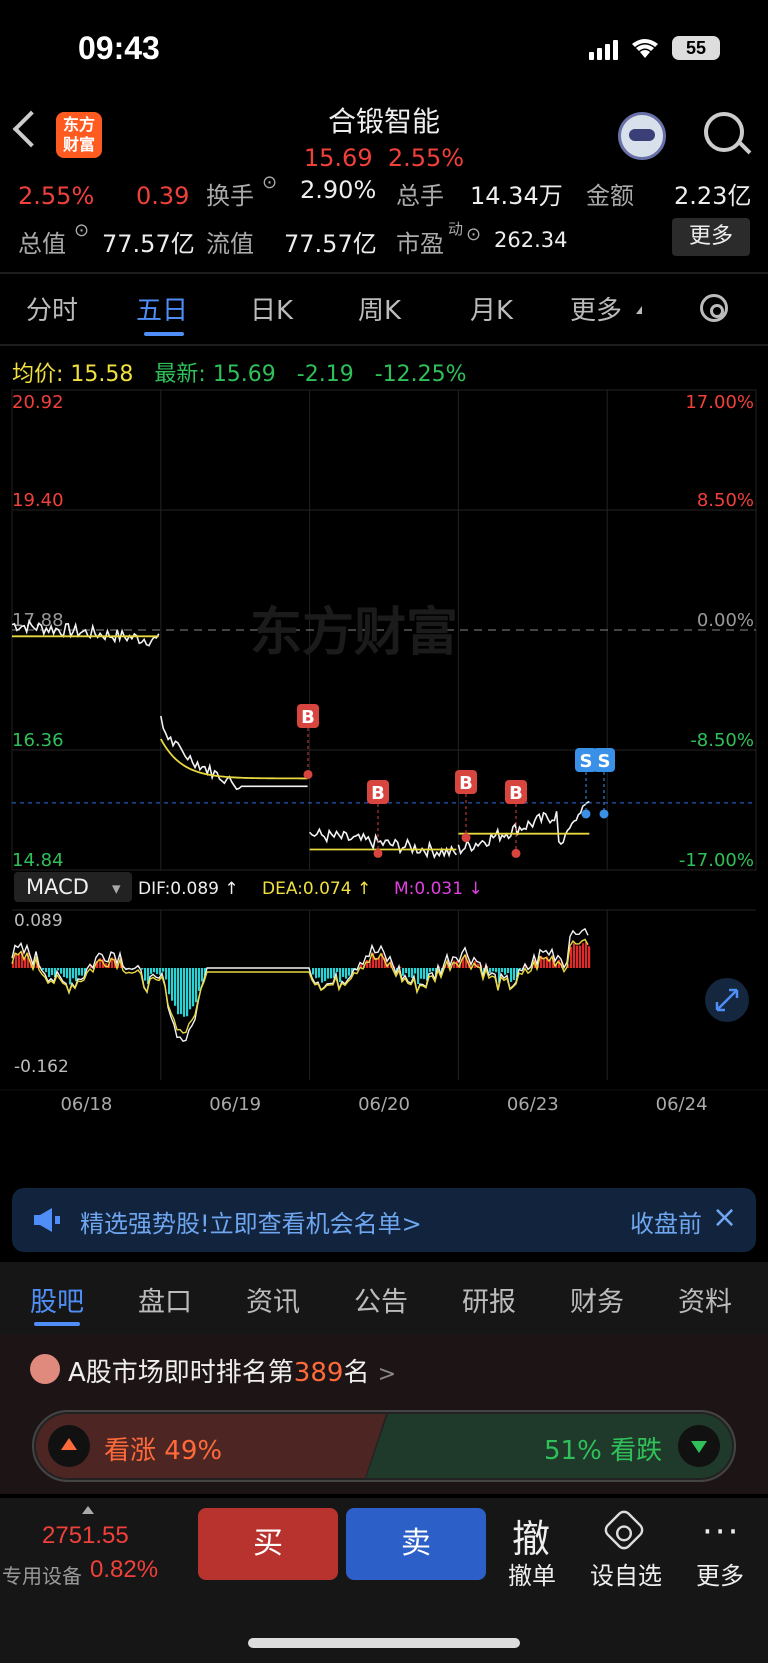 This screenshot has width=768, height=1663. Describe the element at coordinates (720, 1573) in the screenshot. I see `more-button: 更多` at that location.